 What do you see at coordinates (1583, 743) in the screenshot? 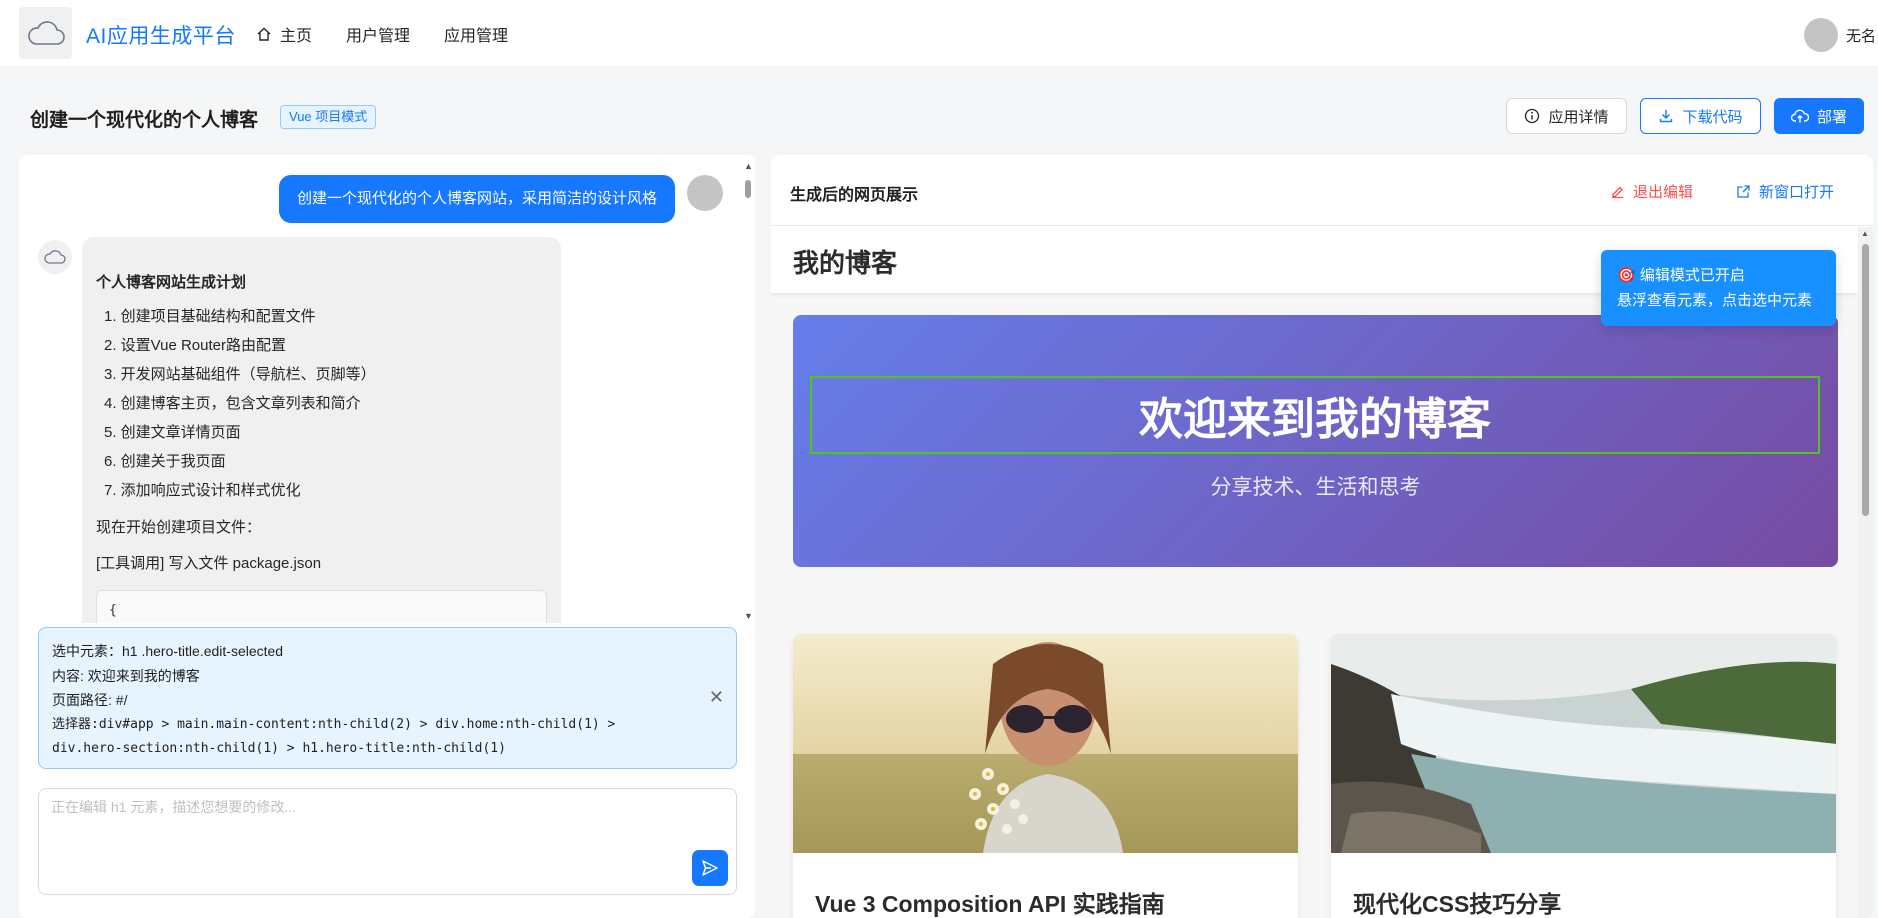
I see `article-image-waterfall` at bounding box center [1583, 743].